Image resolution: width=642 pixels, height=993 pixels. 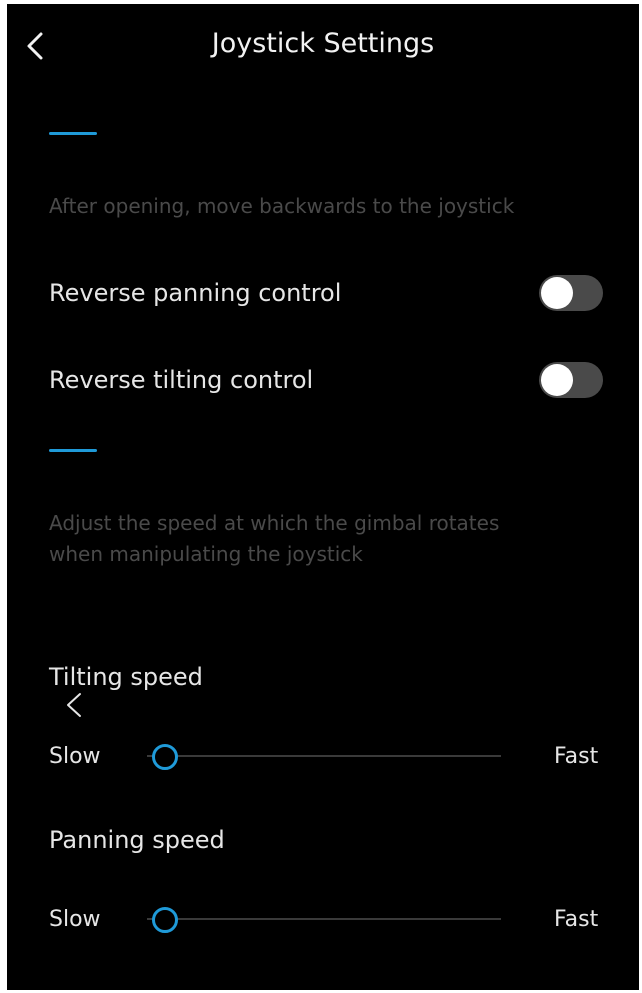 I want to click on reverse-panning-toggle, so click(x=571, y=293).